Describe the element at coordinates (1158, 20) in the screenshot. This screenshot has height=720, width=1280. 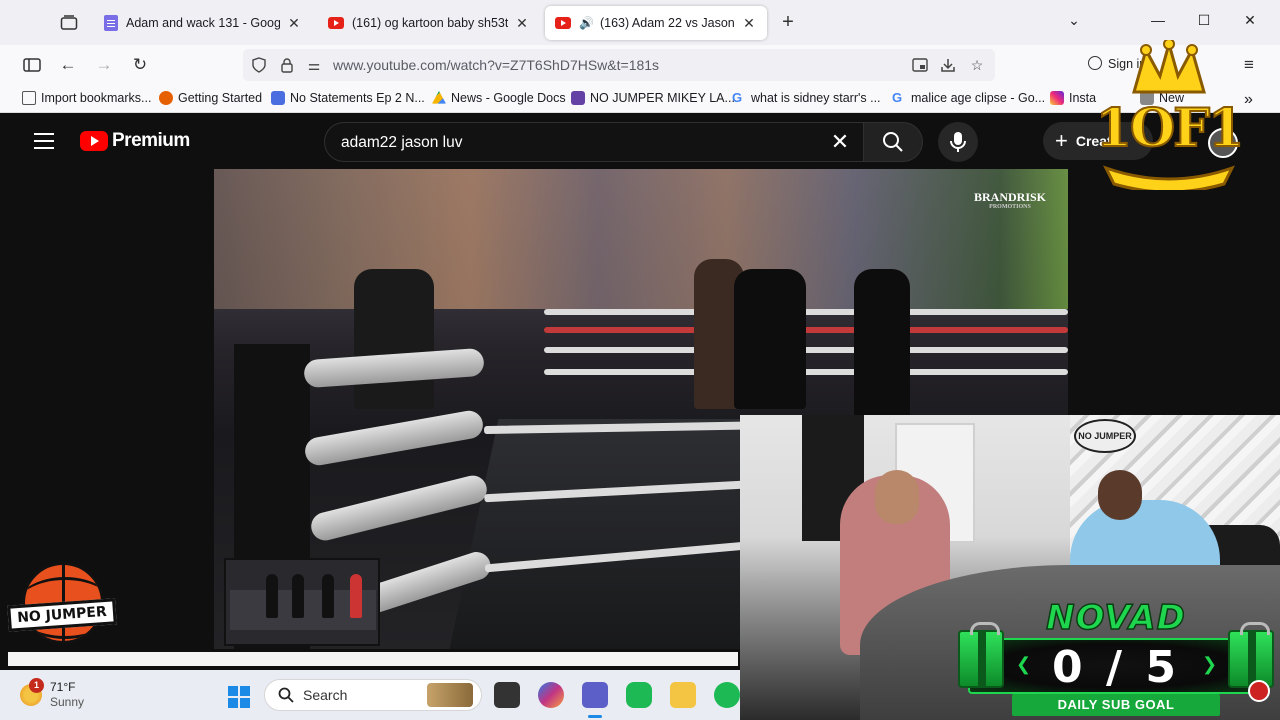
I see `minimize-button: —` at that location.